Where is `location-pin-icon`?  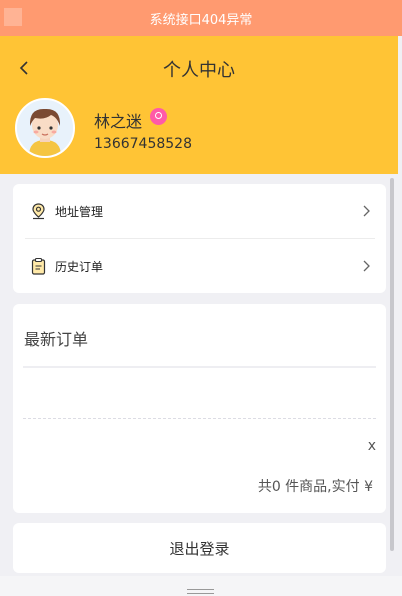 location-pin-icon is located at coordinates (38, 211).